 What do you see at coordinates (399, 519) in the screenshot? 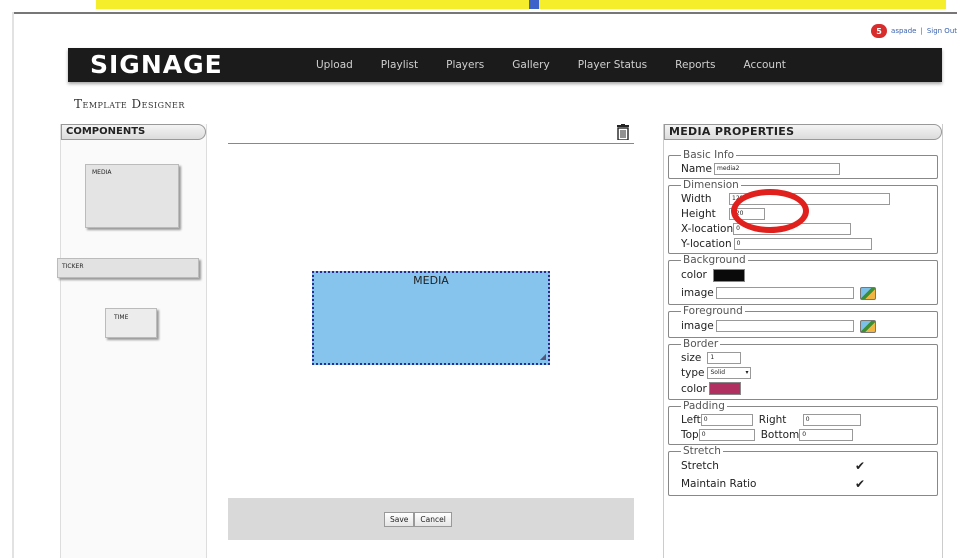
I see `save-button: Save` at bounding box center [399, 519].